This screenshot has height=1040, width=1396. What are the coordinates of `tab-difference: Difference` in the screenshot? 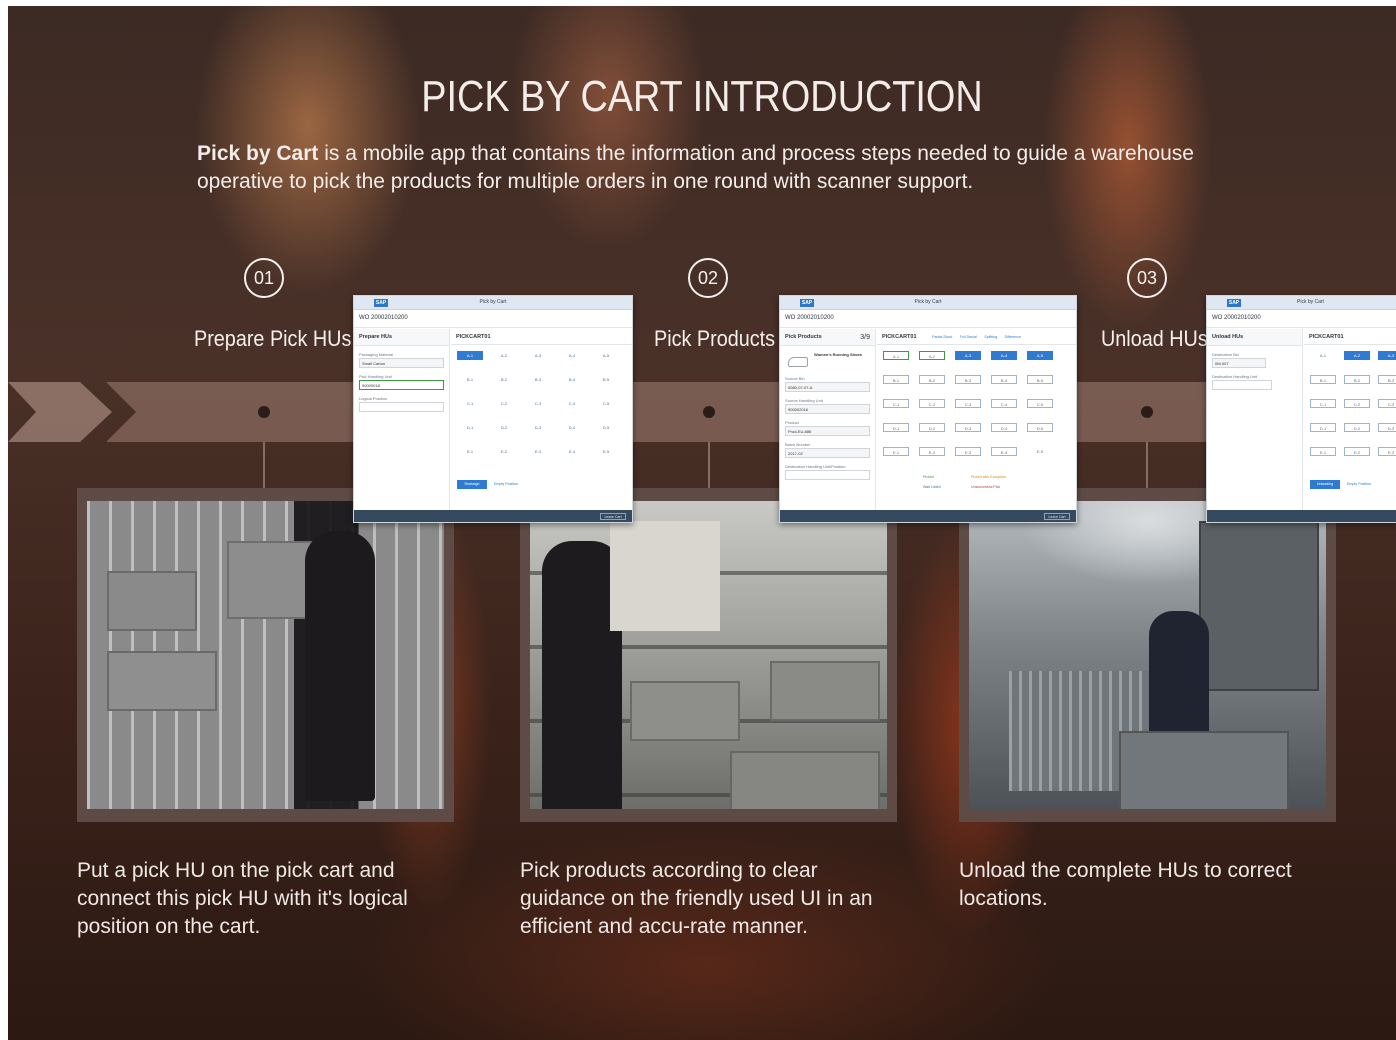 It's located at (1013, 337).